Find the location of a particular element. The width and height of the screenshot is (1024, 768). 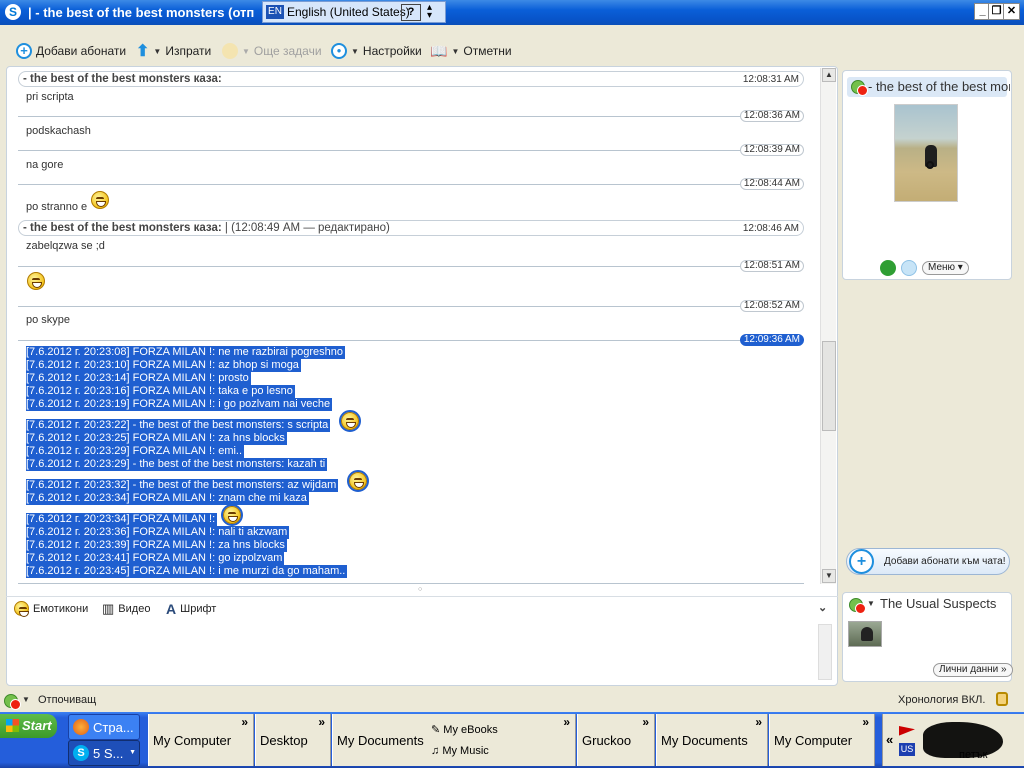

lock-icon is located at coordinates (1002, 699).